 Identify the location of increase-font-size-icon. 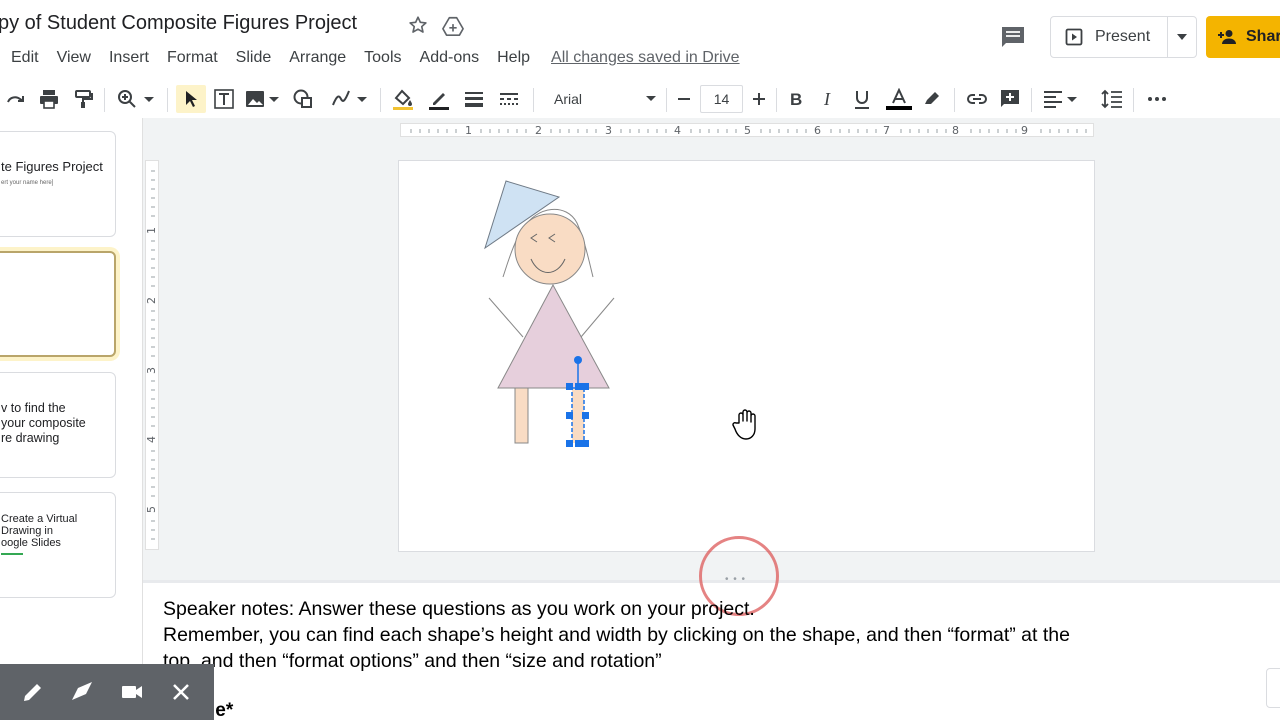
(759, 99).